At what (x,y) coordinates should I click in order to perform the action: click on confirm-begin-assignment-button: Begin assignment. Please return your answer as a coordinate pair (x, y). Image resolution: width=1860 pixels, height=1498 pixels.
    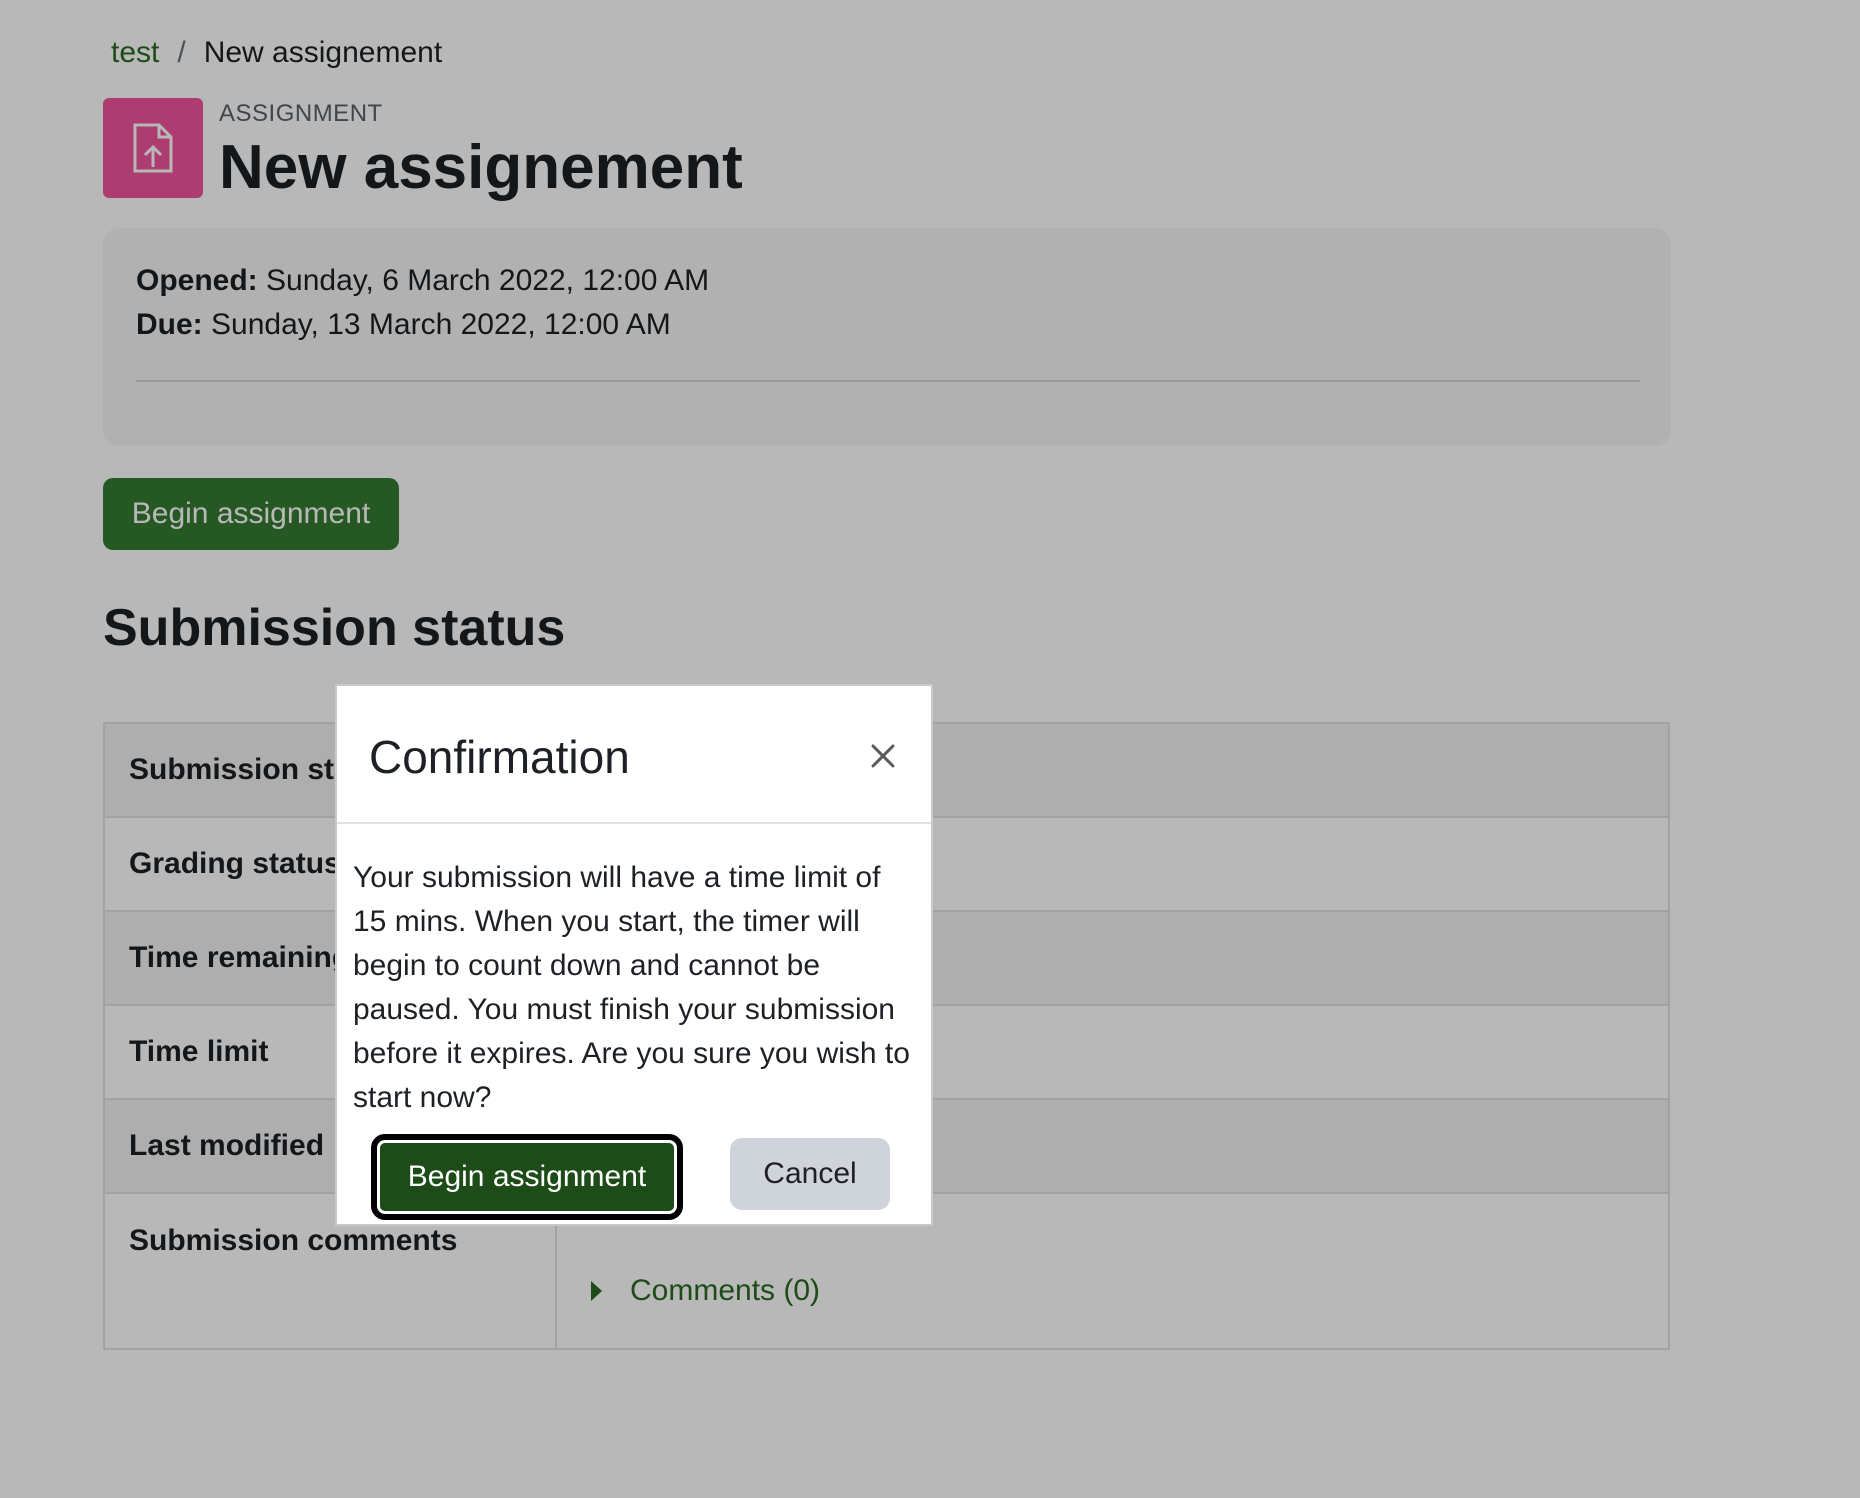
    Looking at the image, I should click on (527, 1177).